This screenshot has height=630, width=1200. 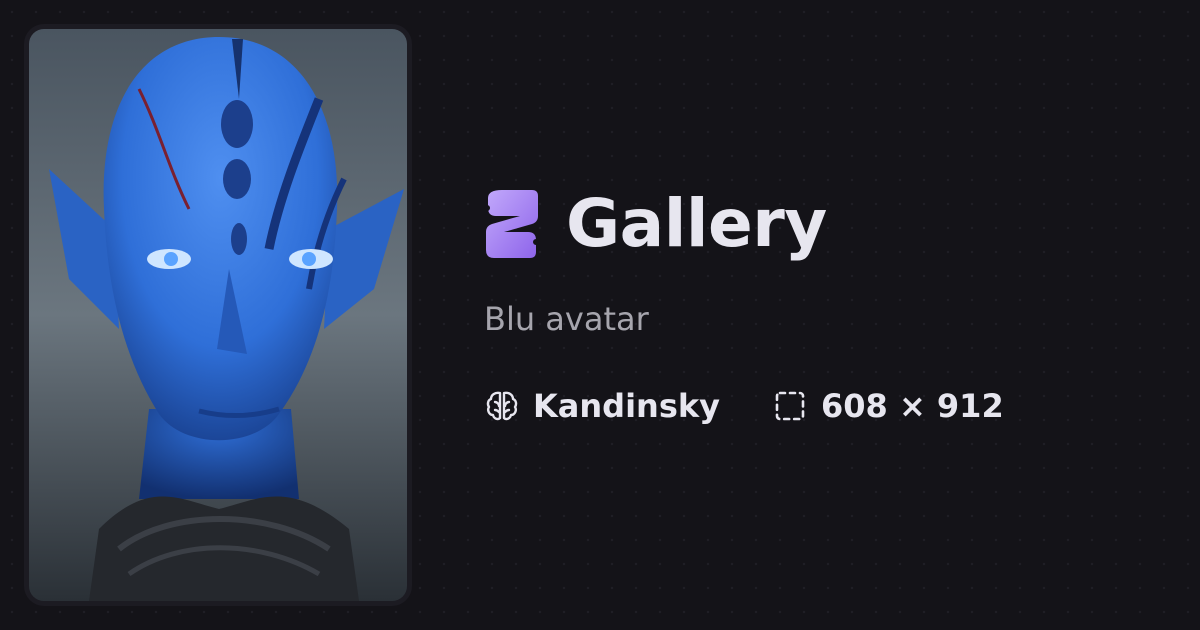 I want to click on image-meta: Kandinsky 608 × 912, so click(x=744, y=406).